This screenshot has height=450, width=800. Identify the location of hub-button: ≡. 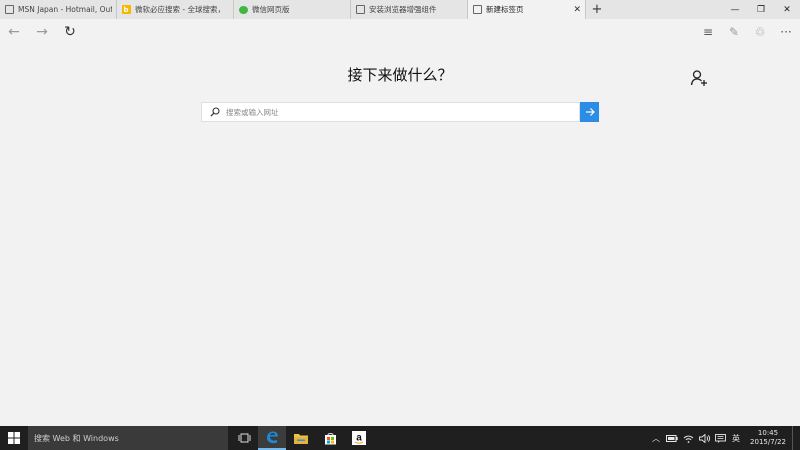
(708, 32).